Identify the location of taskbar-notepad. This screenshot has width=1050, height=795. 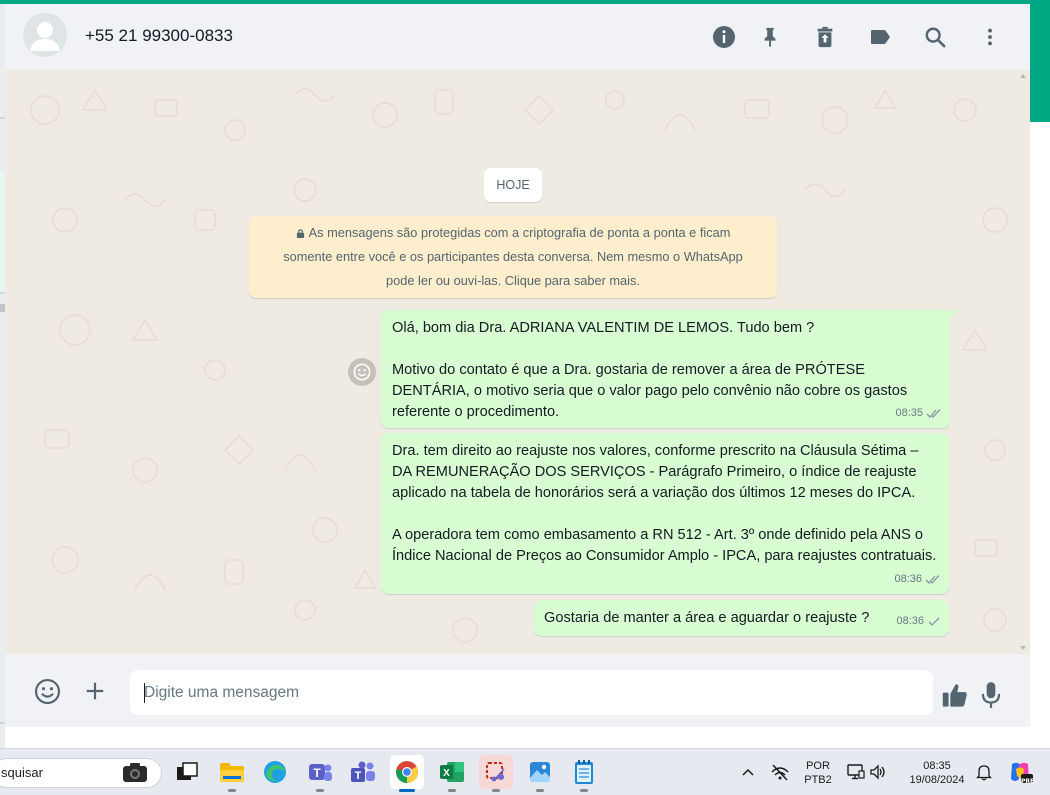
(584, 773).